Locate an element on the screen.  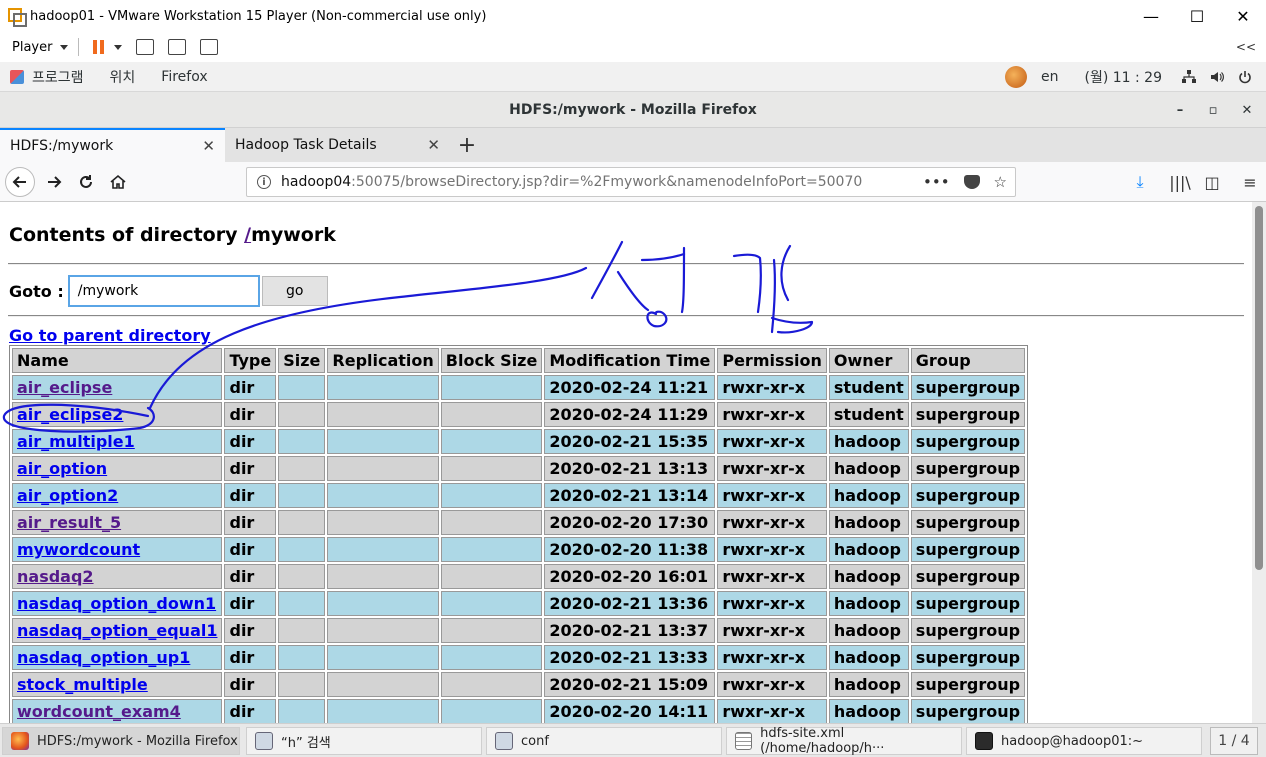
new-tab-icon: + is located at coordinates (467, 145).